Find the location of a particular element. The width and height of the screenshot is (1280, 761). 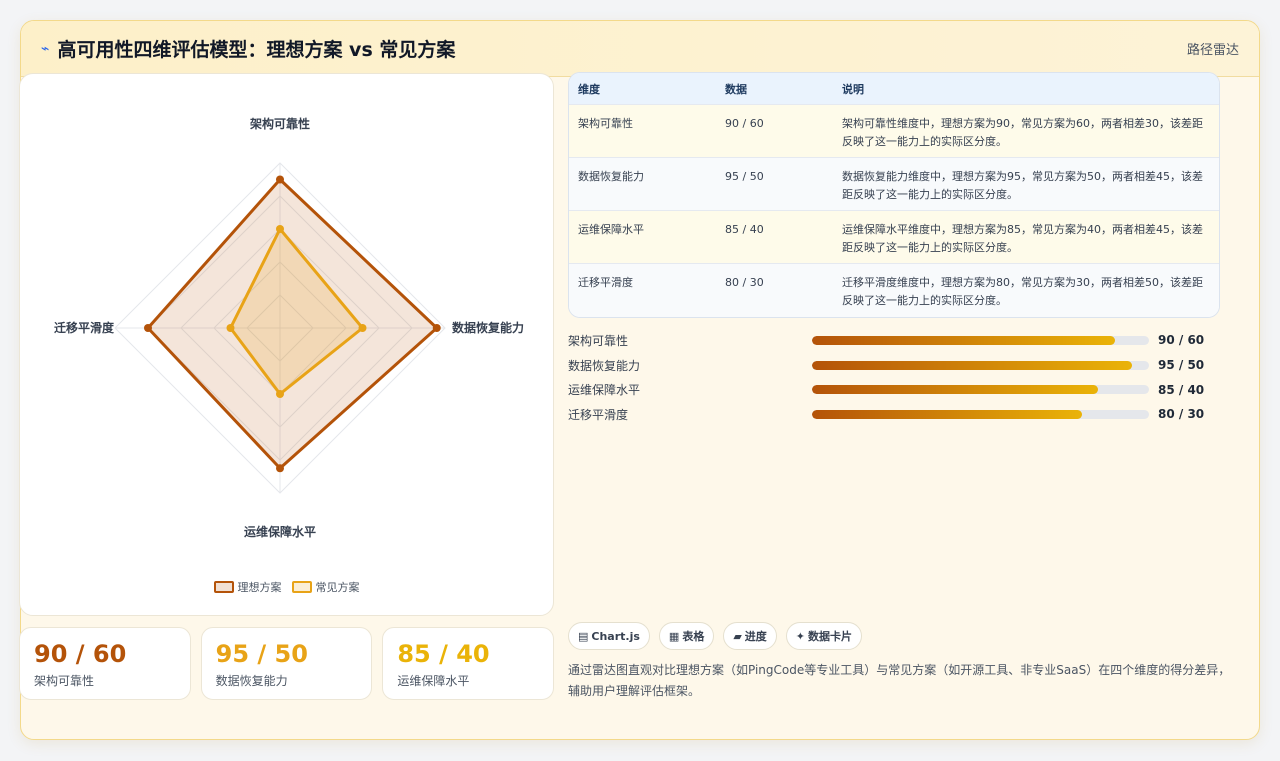

table-cell-dimension: 运维保障水平 is located at coordinates (611, 229).